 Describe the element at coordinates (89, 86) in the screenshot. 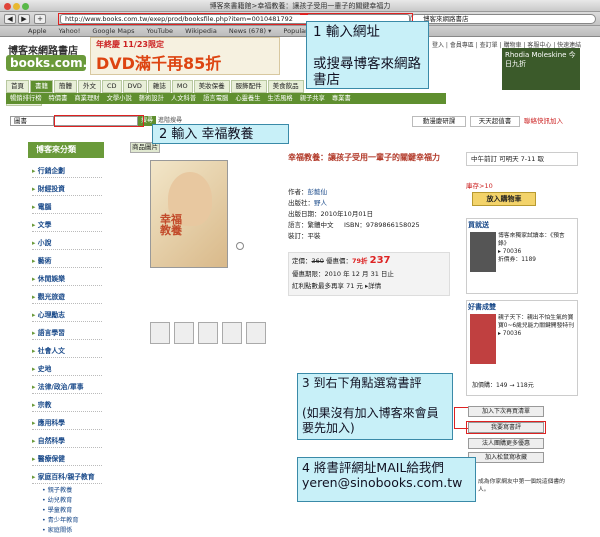

I see `tab-foreign: 外文` at that location.